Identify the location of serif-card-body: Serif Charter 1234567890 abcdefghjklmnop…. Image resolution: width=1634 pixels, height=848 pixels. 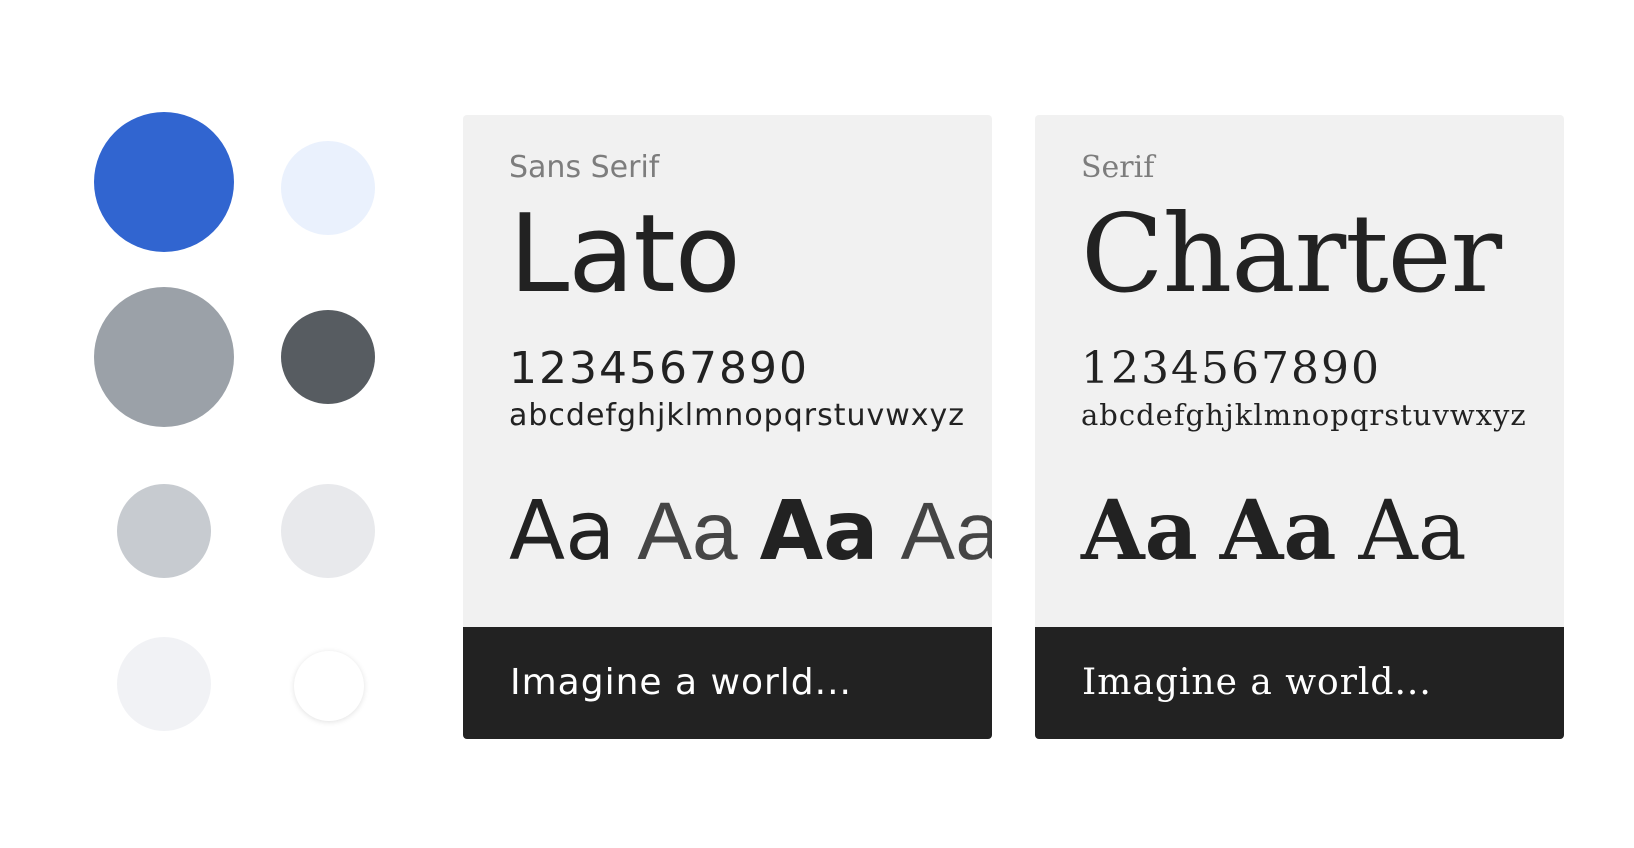
(1312, 363).